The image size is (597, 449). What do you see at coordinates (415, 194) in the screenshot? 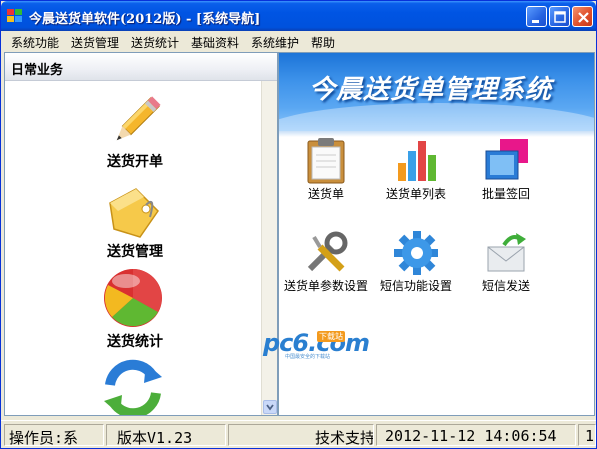
I see `delivery-list-label: 送货单列表` at bounding box center [415, 194].